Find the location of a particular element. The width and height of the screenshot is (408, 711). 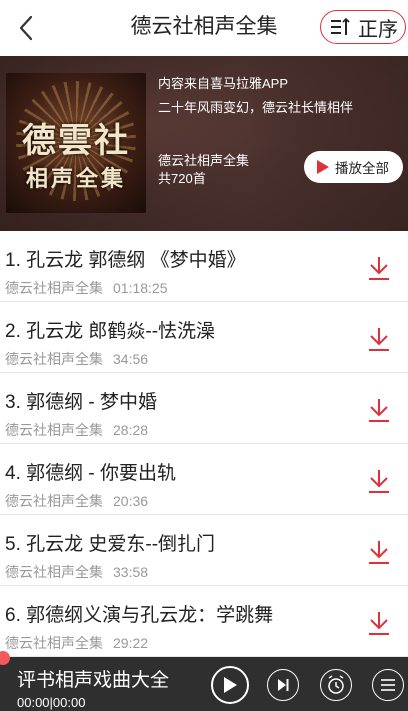

play-pause-button is located at coordinates (230, 685).